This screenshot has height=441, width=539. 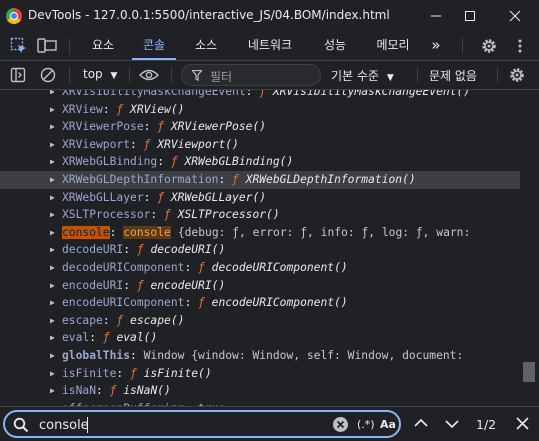 What do you see at coordinates (89, 373) in the screenshot?
I see `property-key: isFinite` at bounding box center [89, 373].